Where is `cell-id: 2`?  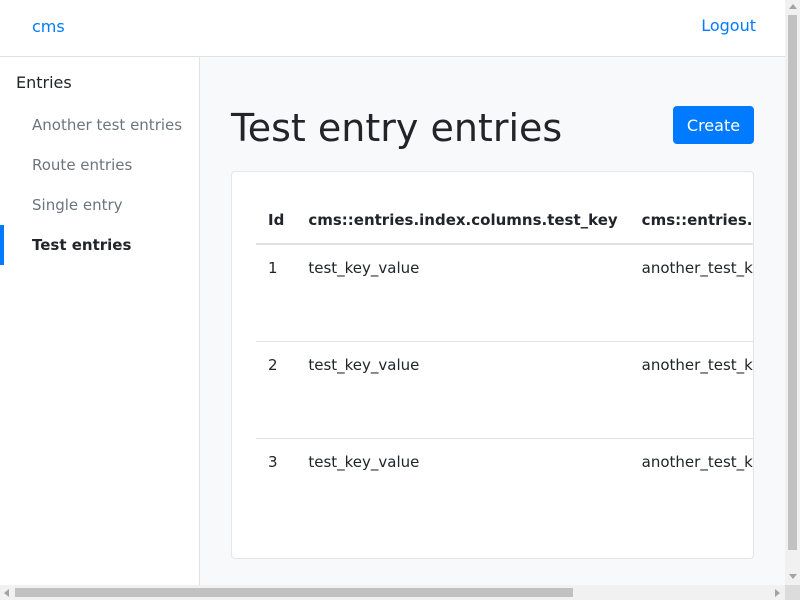 cell-id: 2 is located at coordinates (276, 389).